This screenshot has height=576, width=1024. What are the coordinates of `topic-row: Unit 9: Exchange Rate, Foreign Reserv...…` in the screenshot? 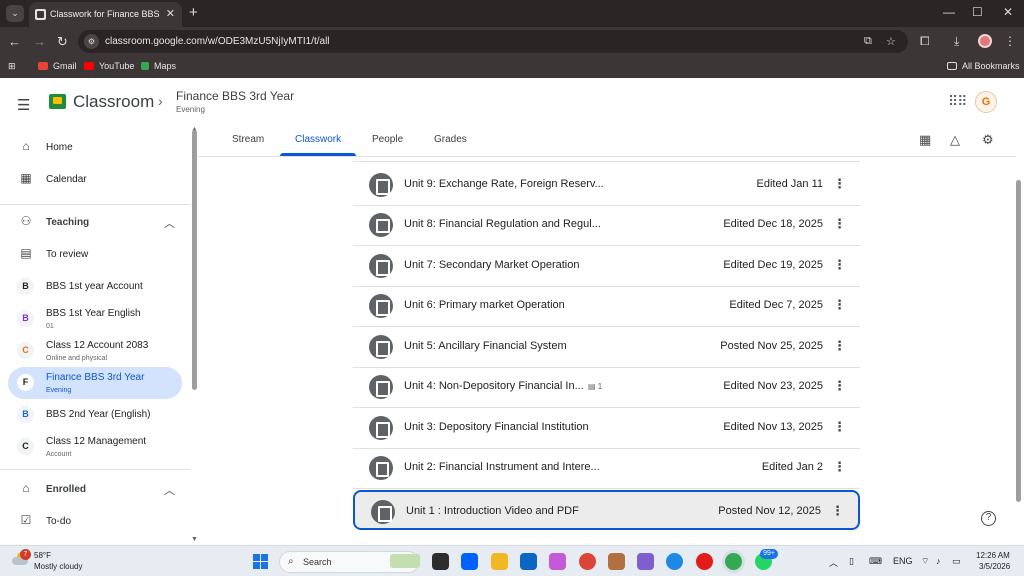 It's located at (606, 185).